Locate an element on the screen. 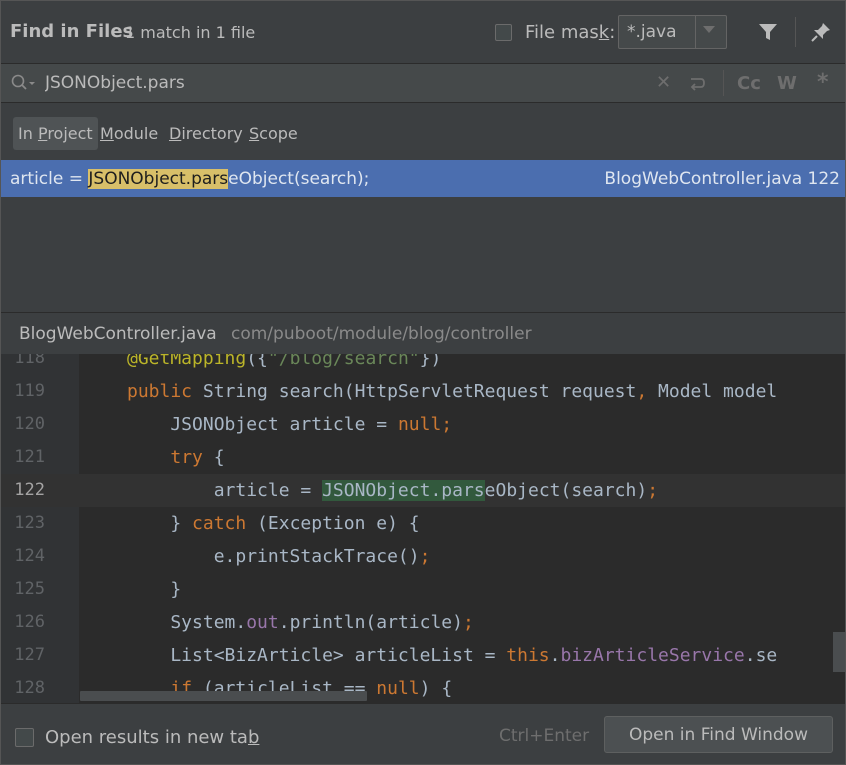  search-icon is located at coordinates (24, 83).